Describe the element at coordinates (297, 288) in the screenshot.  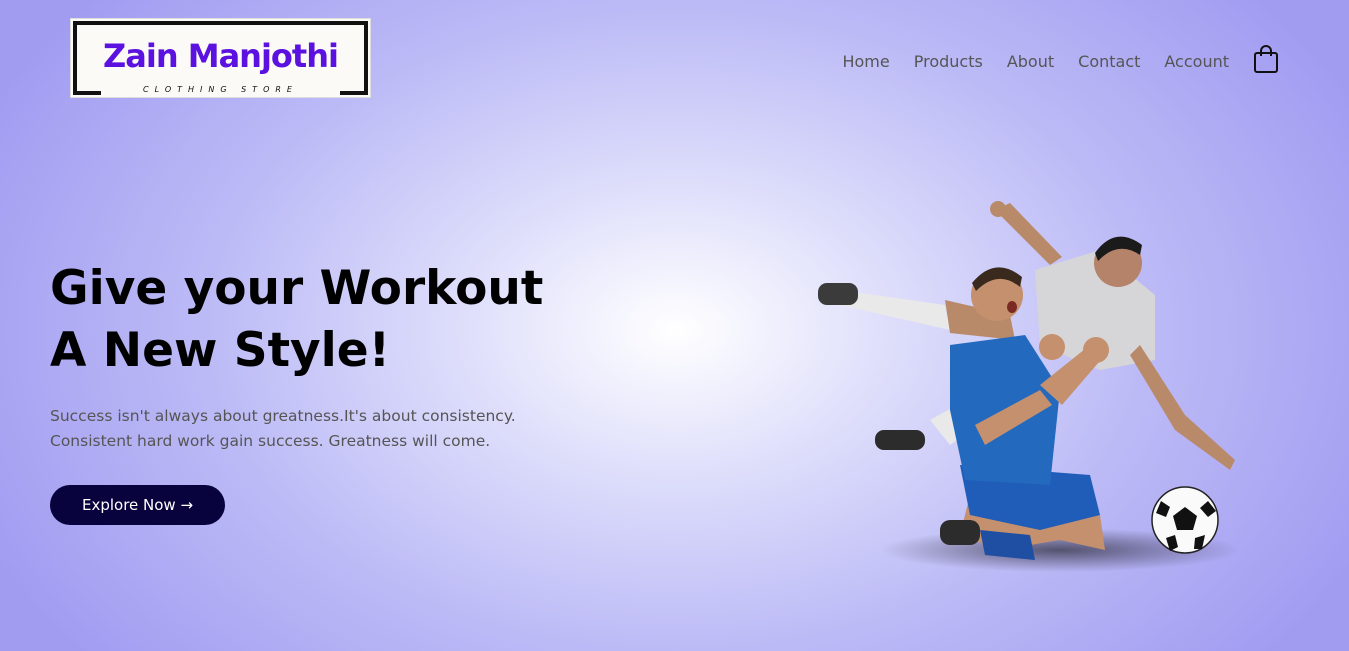
I see `hero-title-line1: Give your Workout` at that location.